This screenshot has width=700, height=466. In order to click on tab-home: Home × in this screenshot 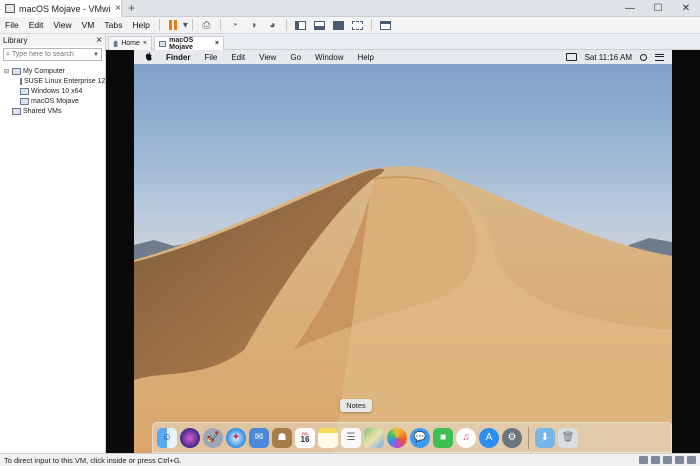, I will do `click(130, 43)`.